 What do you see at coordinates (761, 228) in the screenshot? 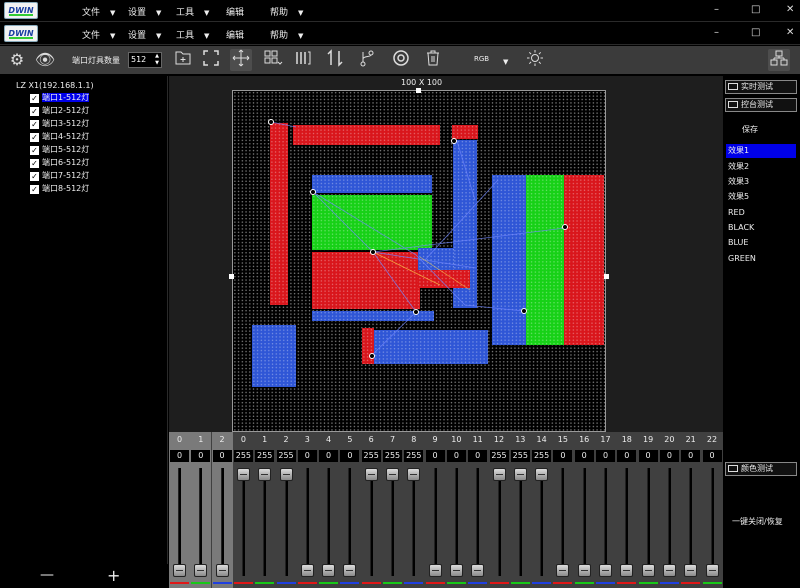
I see `effect-item: BLACK` at bounding box center [761, 228].